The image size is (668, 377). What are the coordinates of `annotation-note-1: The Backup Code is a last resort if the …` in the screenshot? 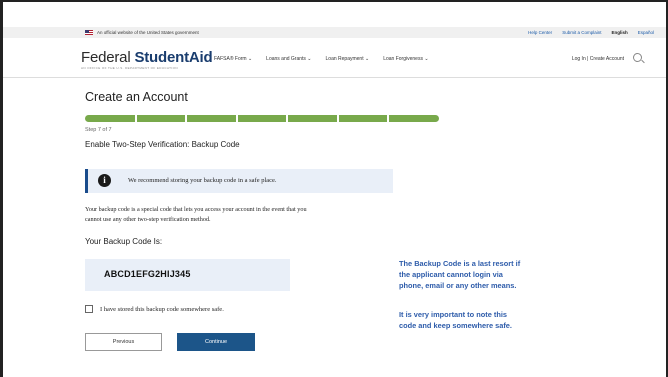 It's located at (509, 274).